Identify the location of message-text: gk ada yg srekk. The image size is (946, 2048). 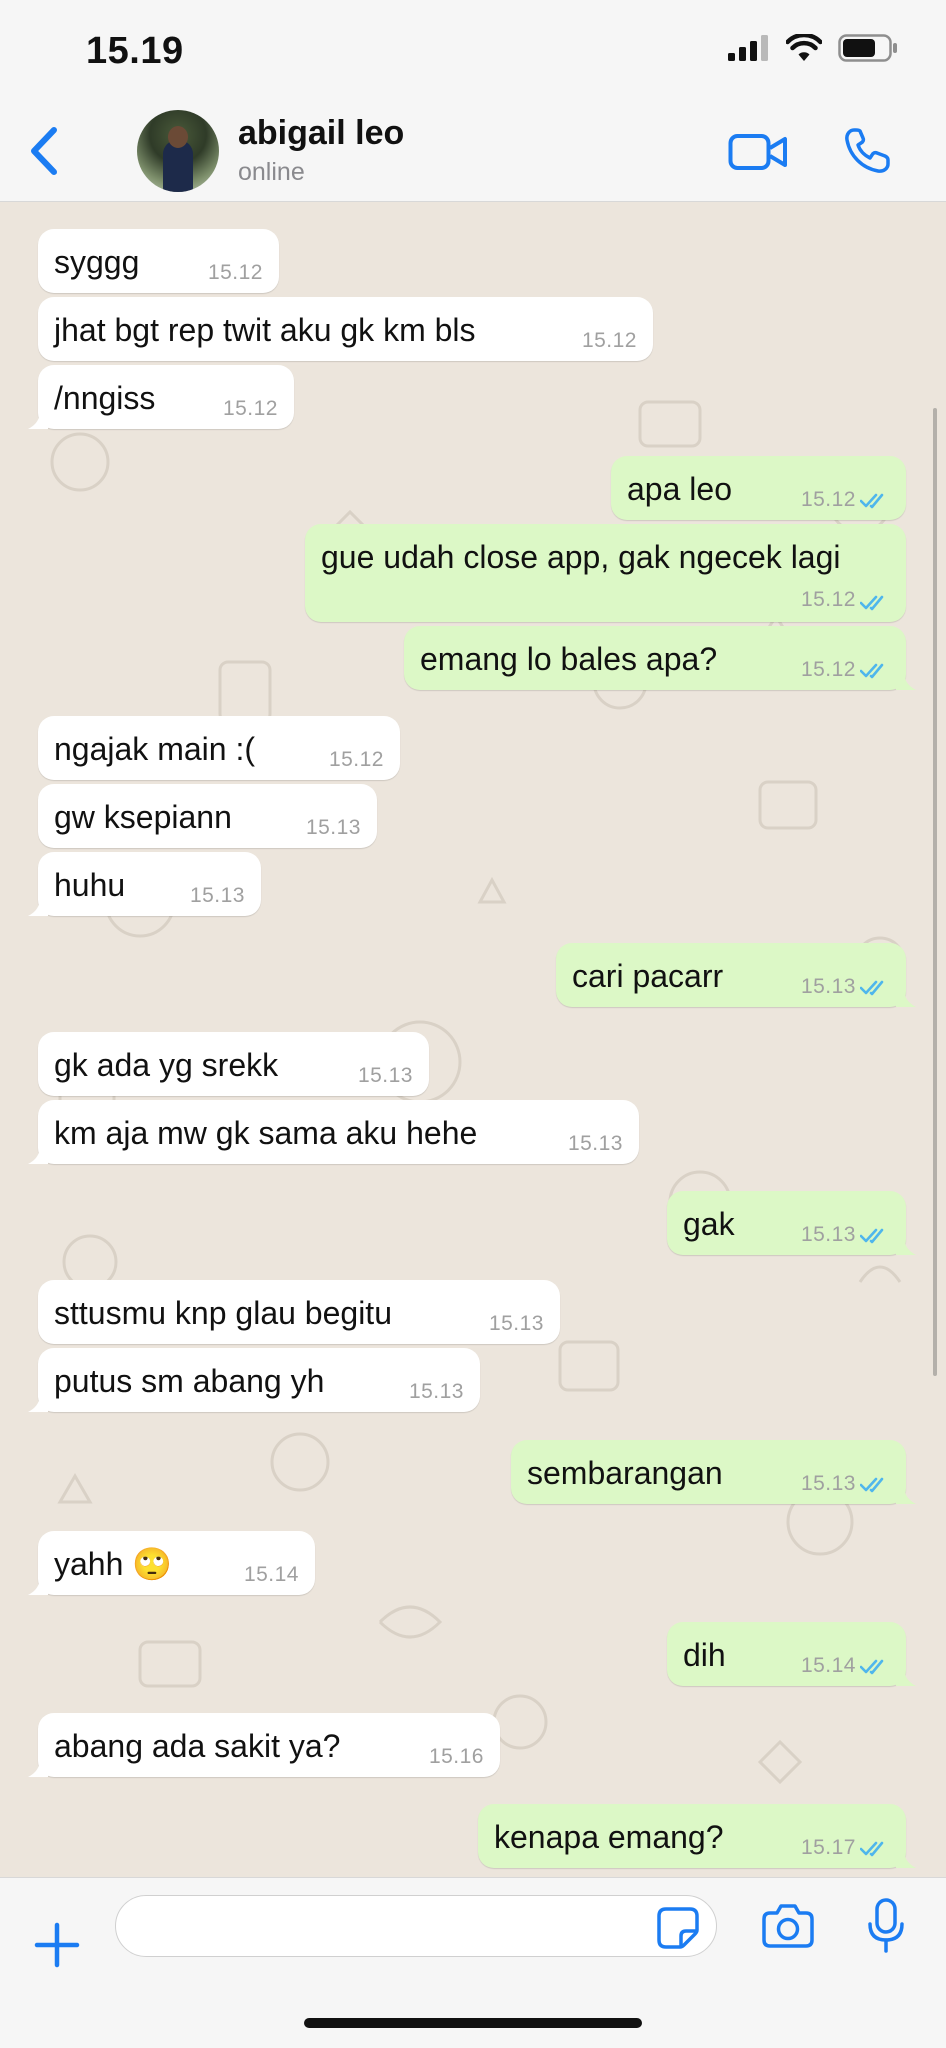
(166, 1065).